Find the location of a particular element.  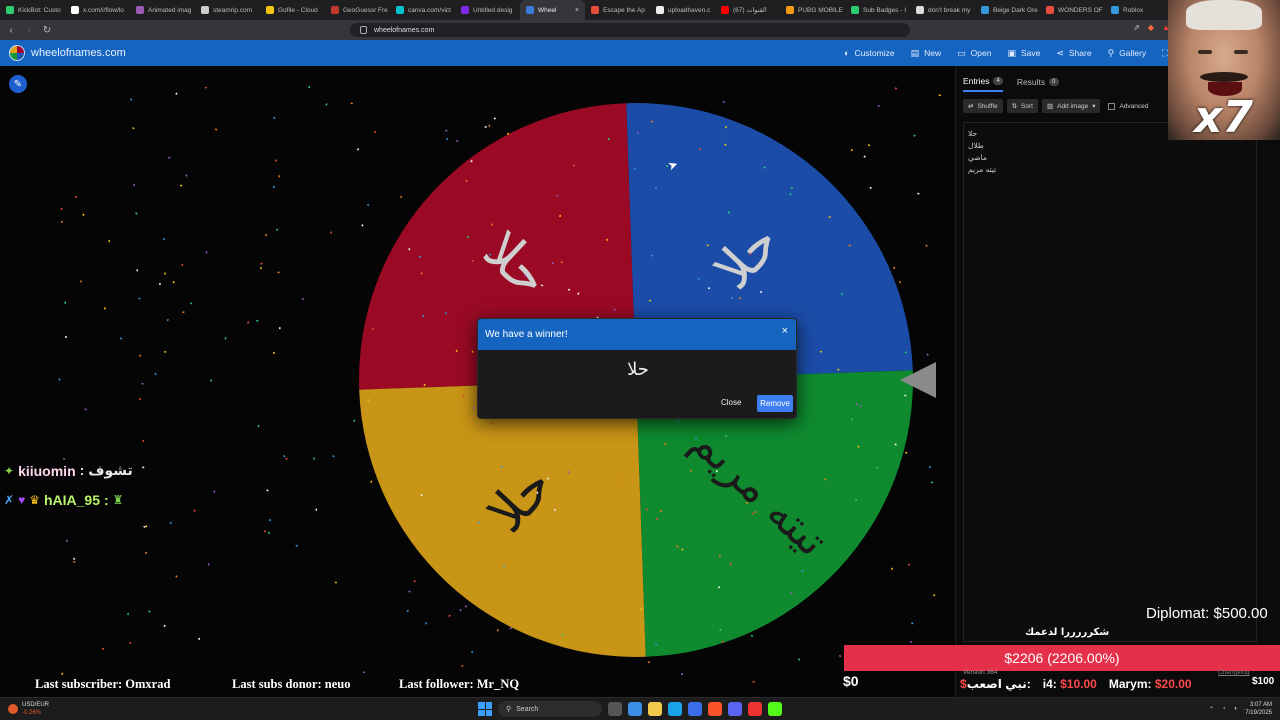

browser-tab: WONDERS OF is located at coordinates (1072, 10).